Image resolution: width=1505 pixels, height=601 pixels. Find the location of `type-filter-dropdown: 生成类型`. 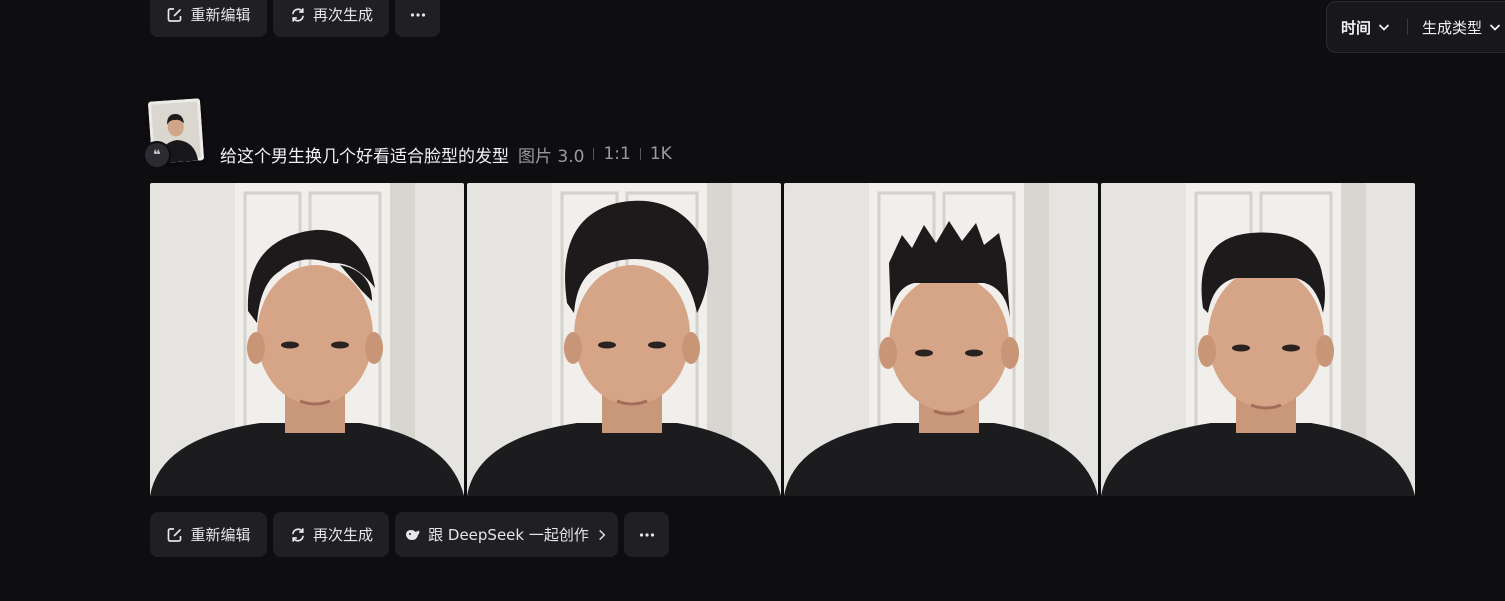

type-filter-dropdown: 生成类型 is located at coordinates (1462, 27).